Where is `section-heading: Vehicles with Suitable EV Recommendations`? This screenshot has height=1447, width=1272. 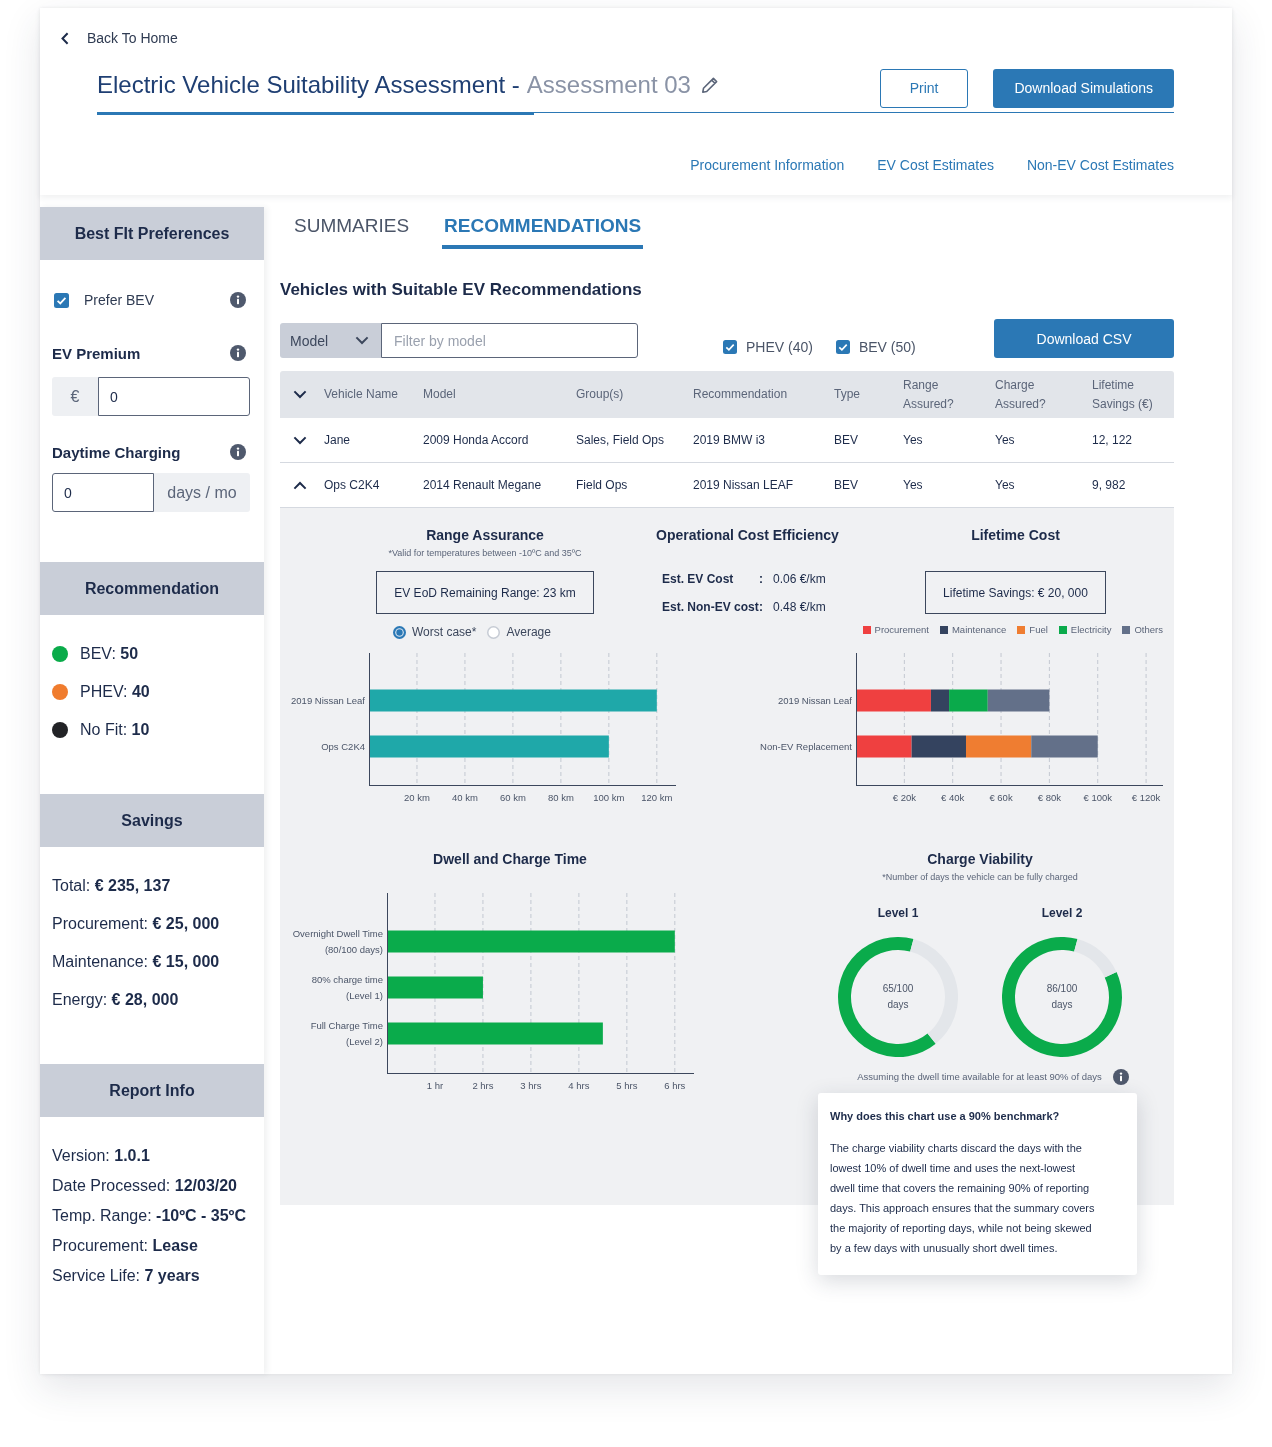 section-heading: Vehicles with Suitable EV Recommendations is located at coordinates (461, 290).